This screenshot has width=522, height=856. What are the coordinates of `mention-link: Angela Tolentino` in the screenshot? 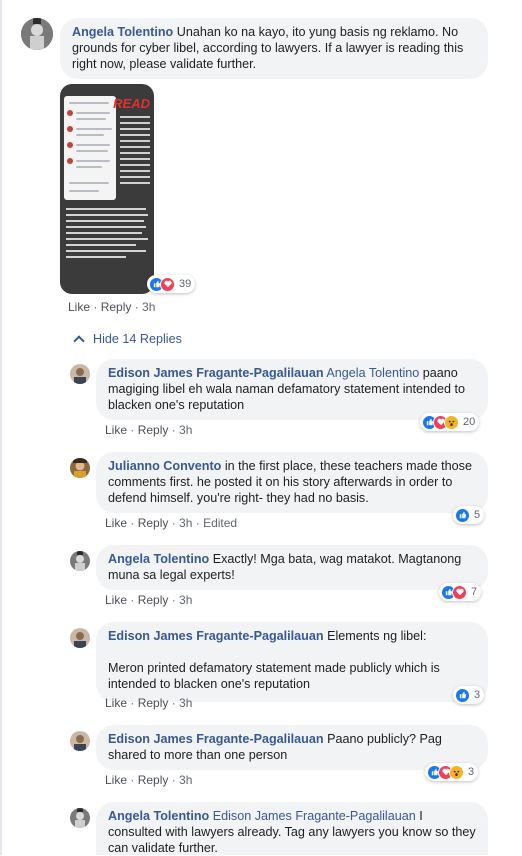 It's located at (372, 373).